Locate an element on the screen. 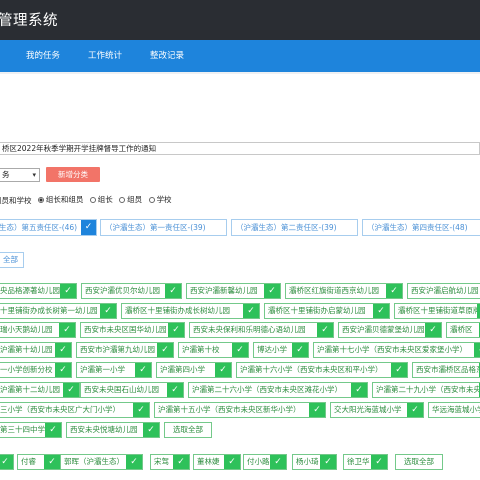  task-type-select: 务 ▾ is located at coordinates (20, 175).